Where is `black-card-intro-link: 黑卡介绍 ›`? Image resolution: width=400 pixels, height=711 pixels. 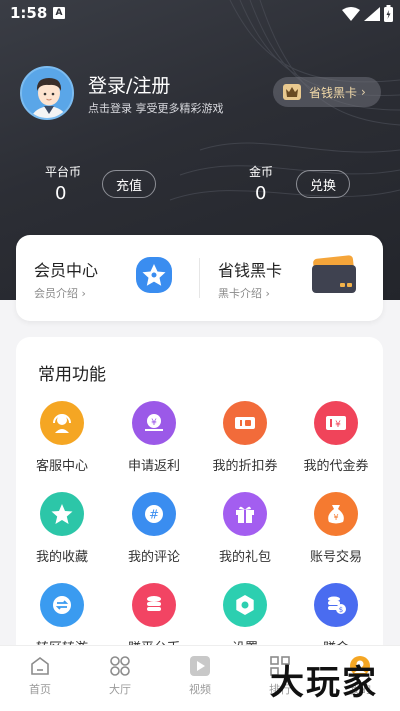 black-card-intro-link: 黑卡介绍 › is located at coordinates (244, 293).